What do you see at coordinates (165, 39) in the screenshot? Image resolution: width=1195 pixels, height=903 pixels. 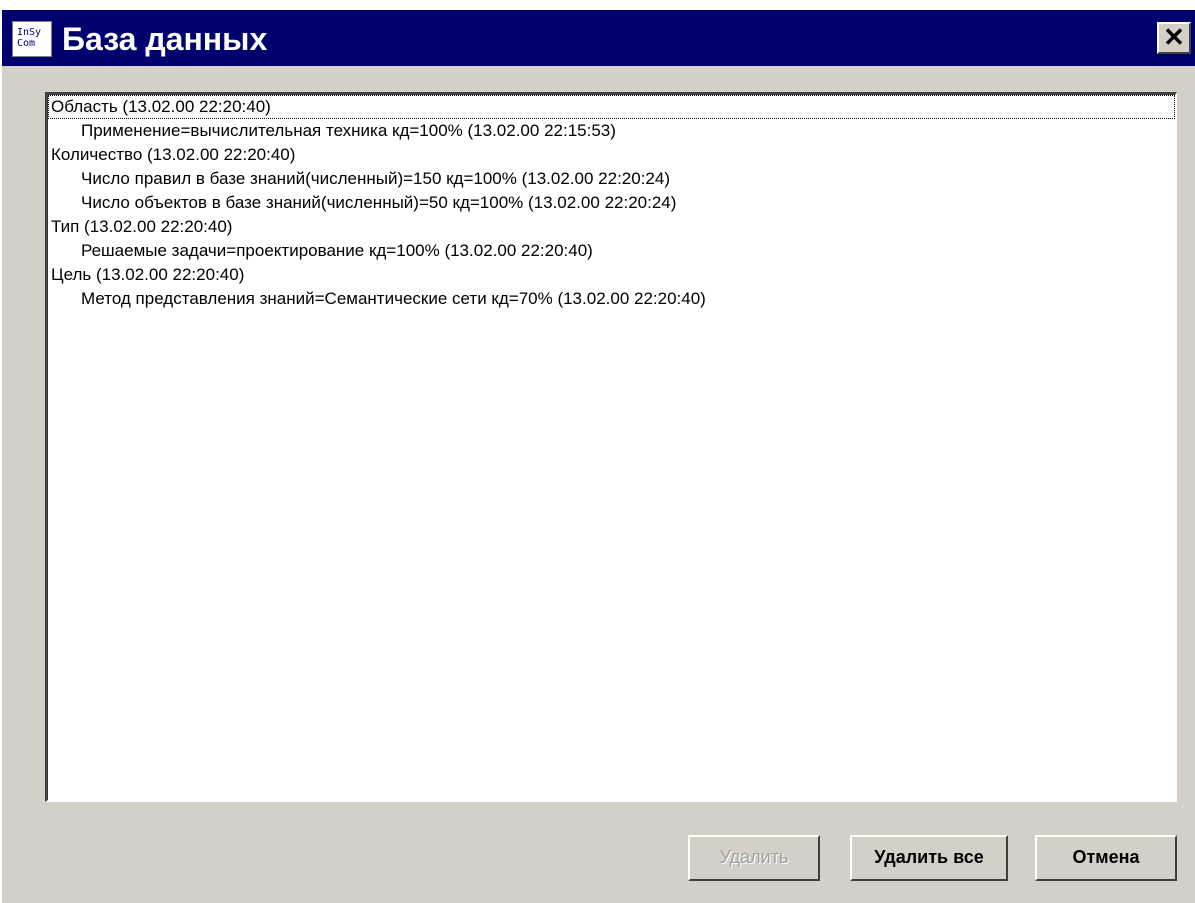 I see `window-title: База данных` at bounding box center [165, 39].